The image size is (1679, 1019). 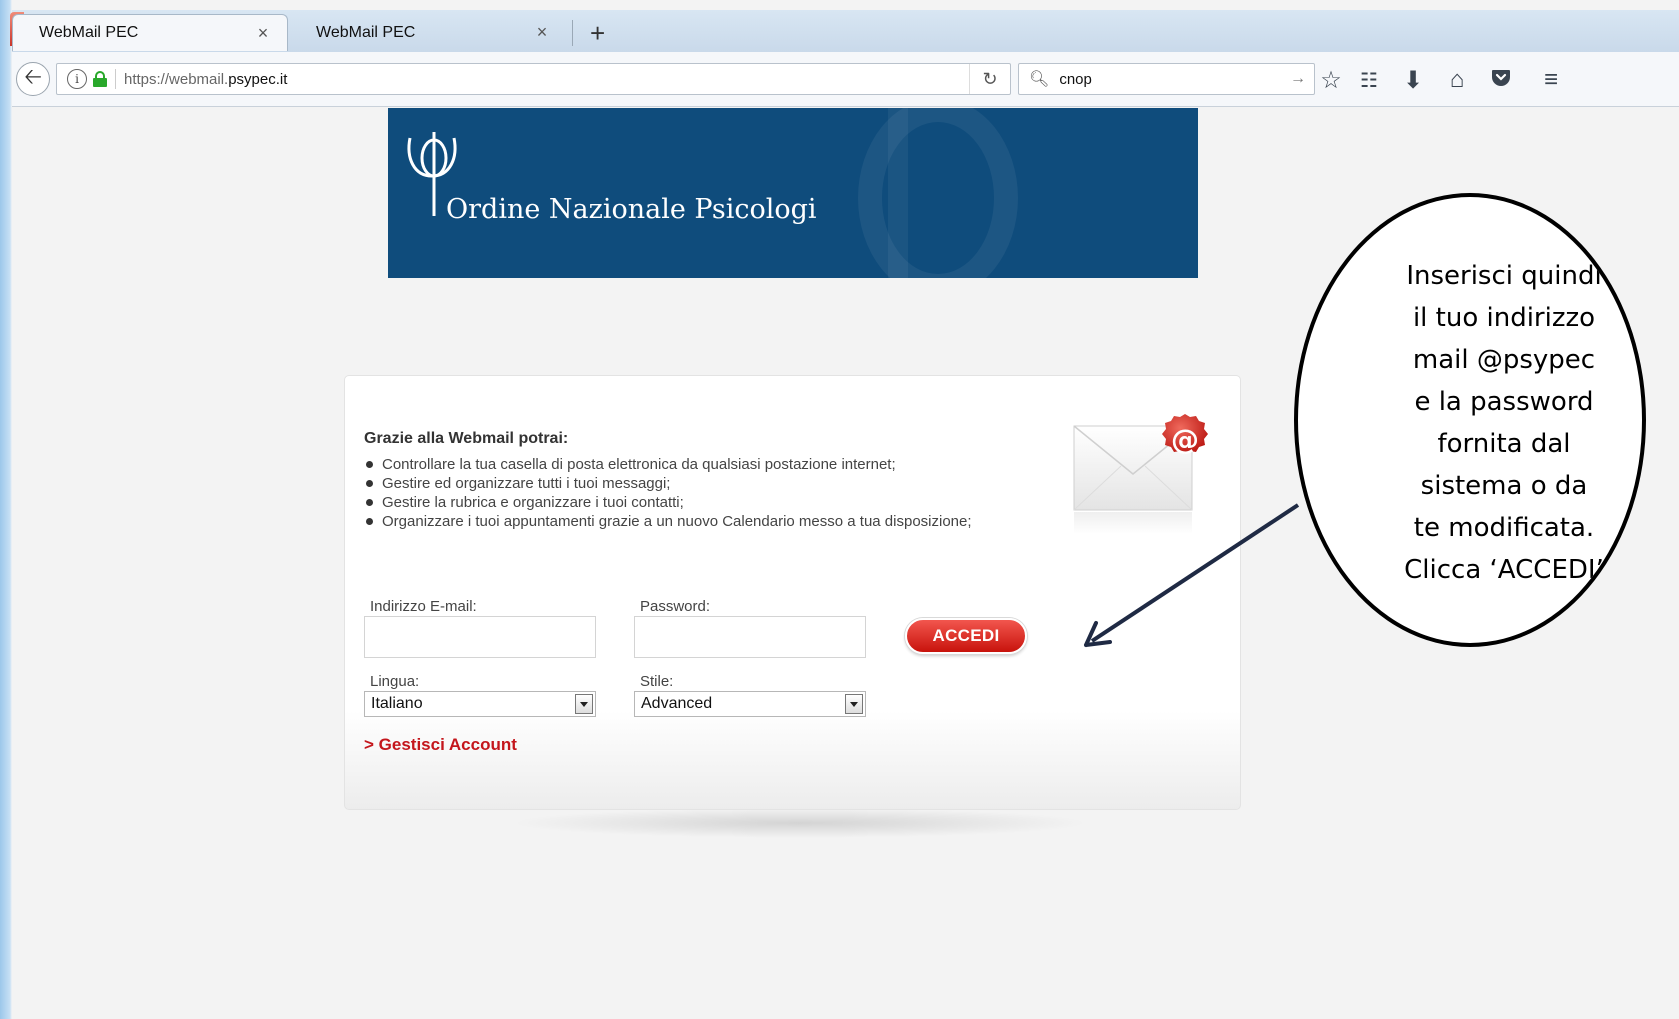 What do you see at coordinates (989, 79) in the screenshot?
I see `reload-icon: ↻` at bounding box center [989, 79].